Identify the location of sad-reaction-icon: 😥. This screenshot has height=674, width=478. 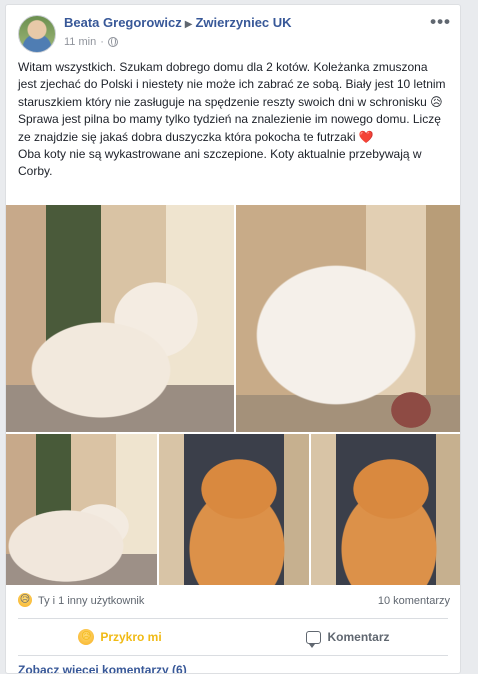
(25, 600).